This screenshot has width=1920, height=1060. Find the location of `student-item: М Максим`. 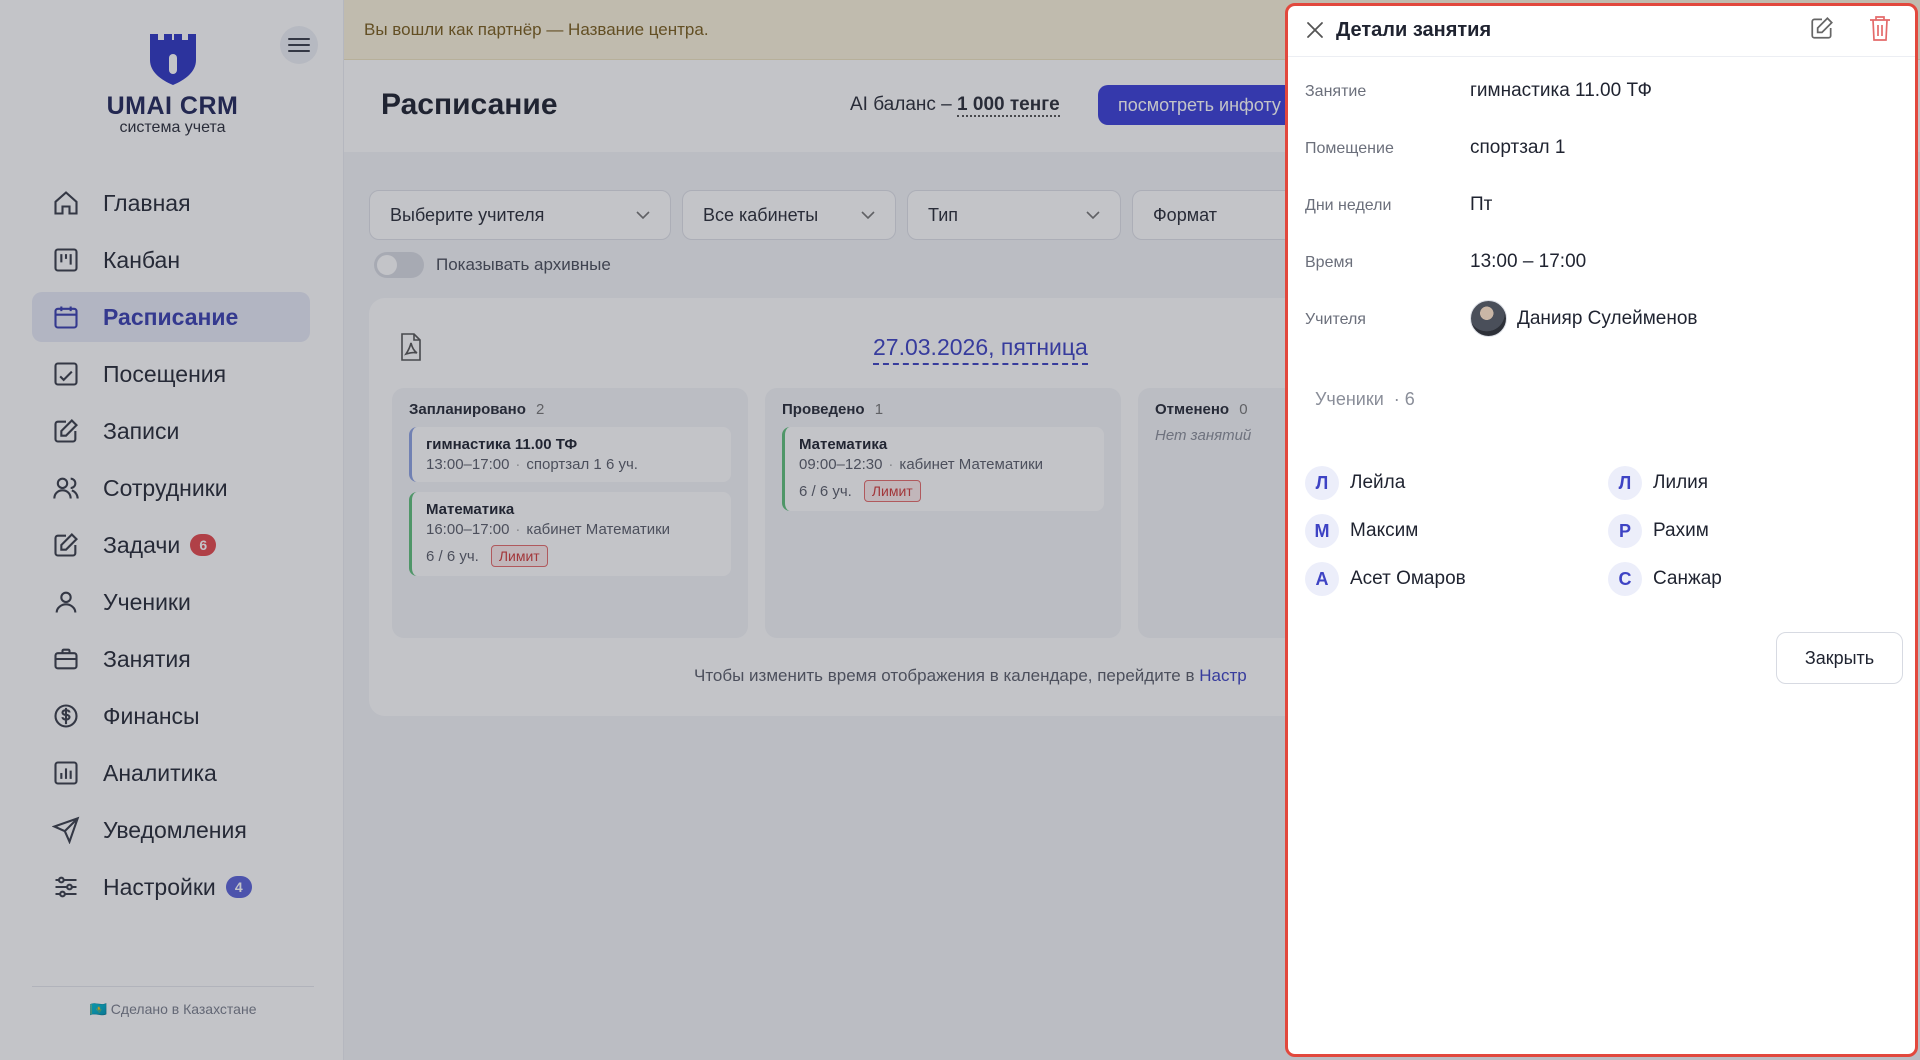

student-item: М Максим is located at coordinates (1456, 531).